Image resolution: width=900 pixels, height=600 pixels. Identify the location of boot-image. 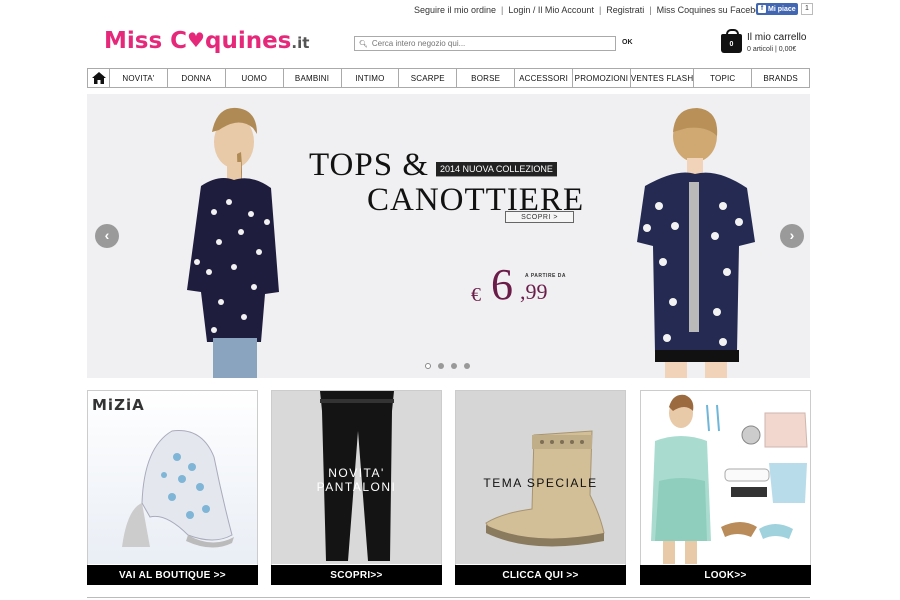
(545, 488).